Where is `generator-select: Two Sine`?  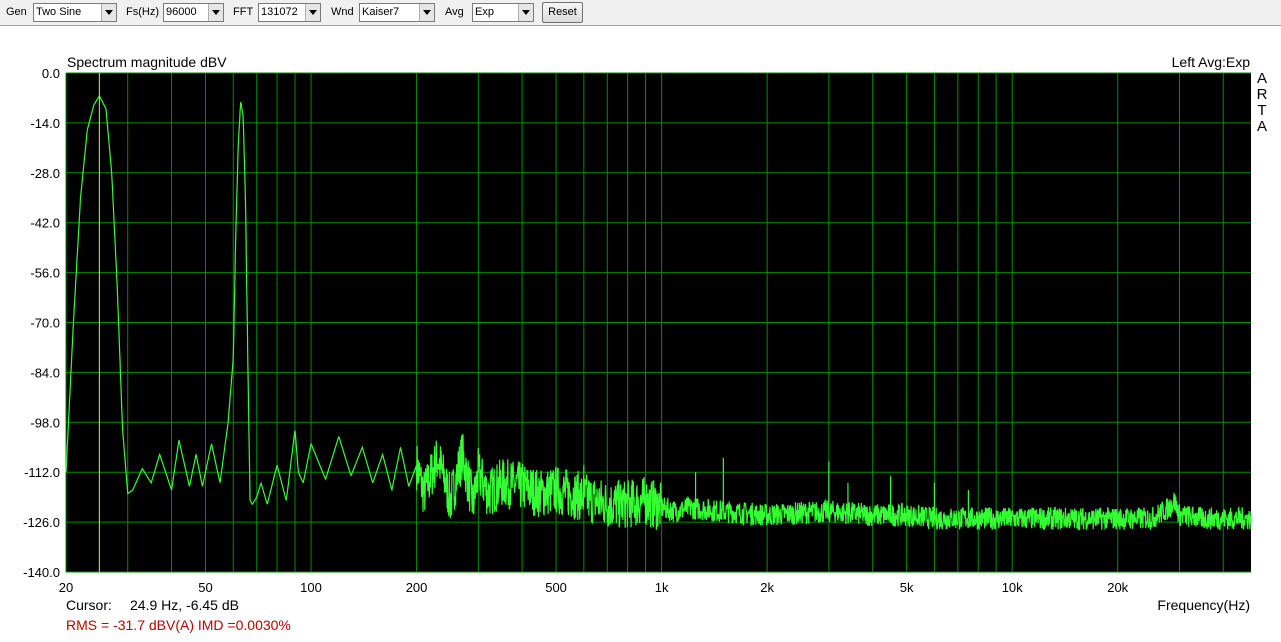
generator-select: Two Sine is located at coordinates (75, 12).